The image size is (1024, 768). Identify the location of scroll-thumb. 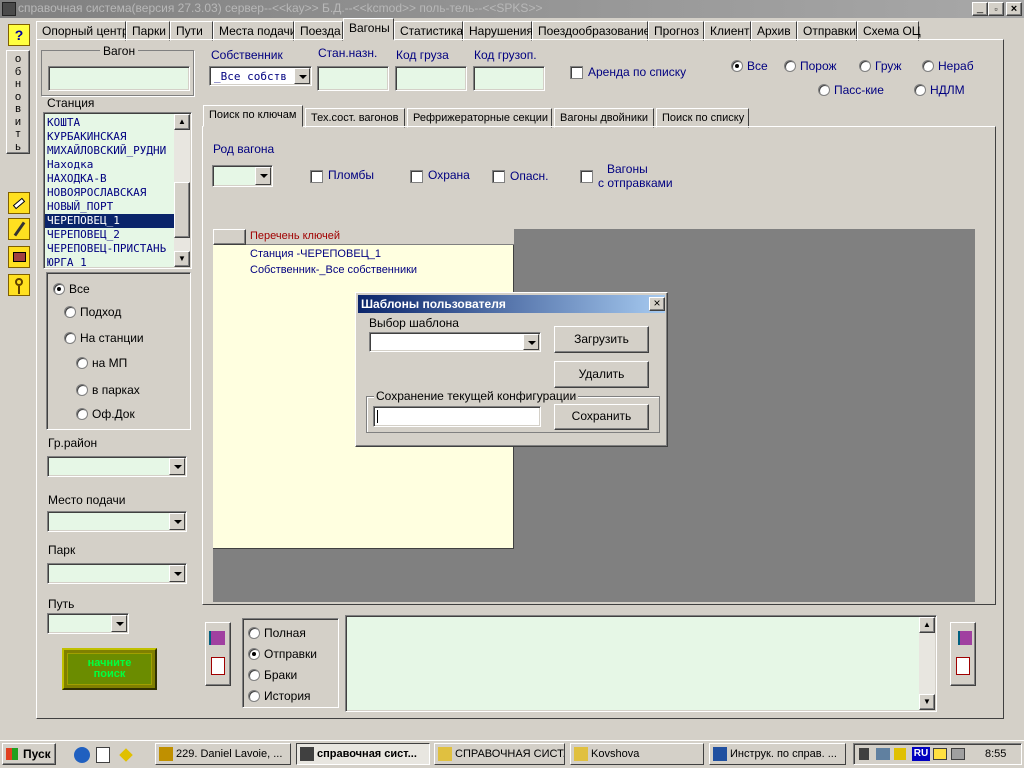
(182, 210).